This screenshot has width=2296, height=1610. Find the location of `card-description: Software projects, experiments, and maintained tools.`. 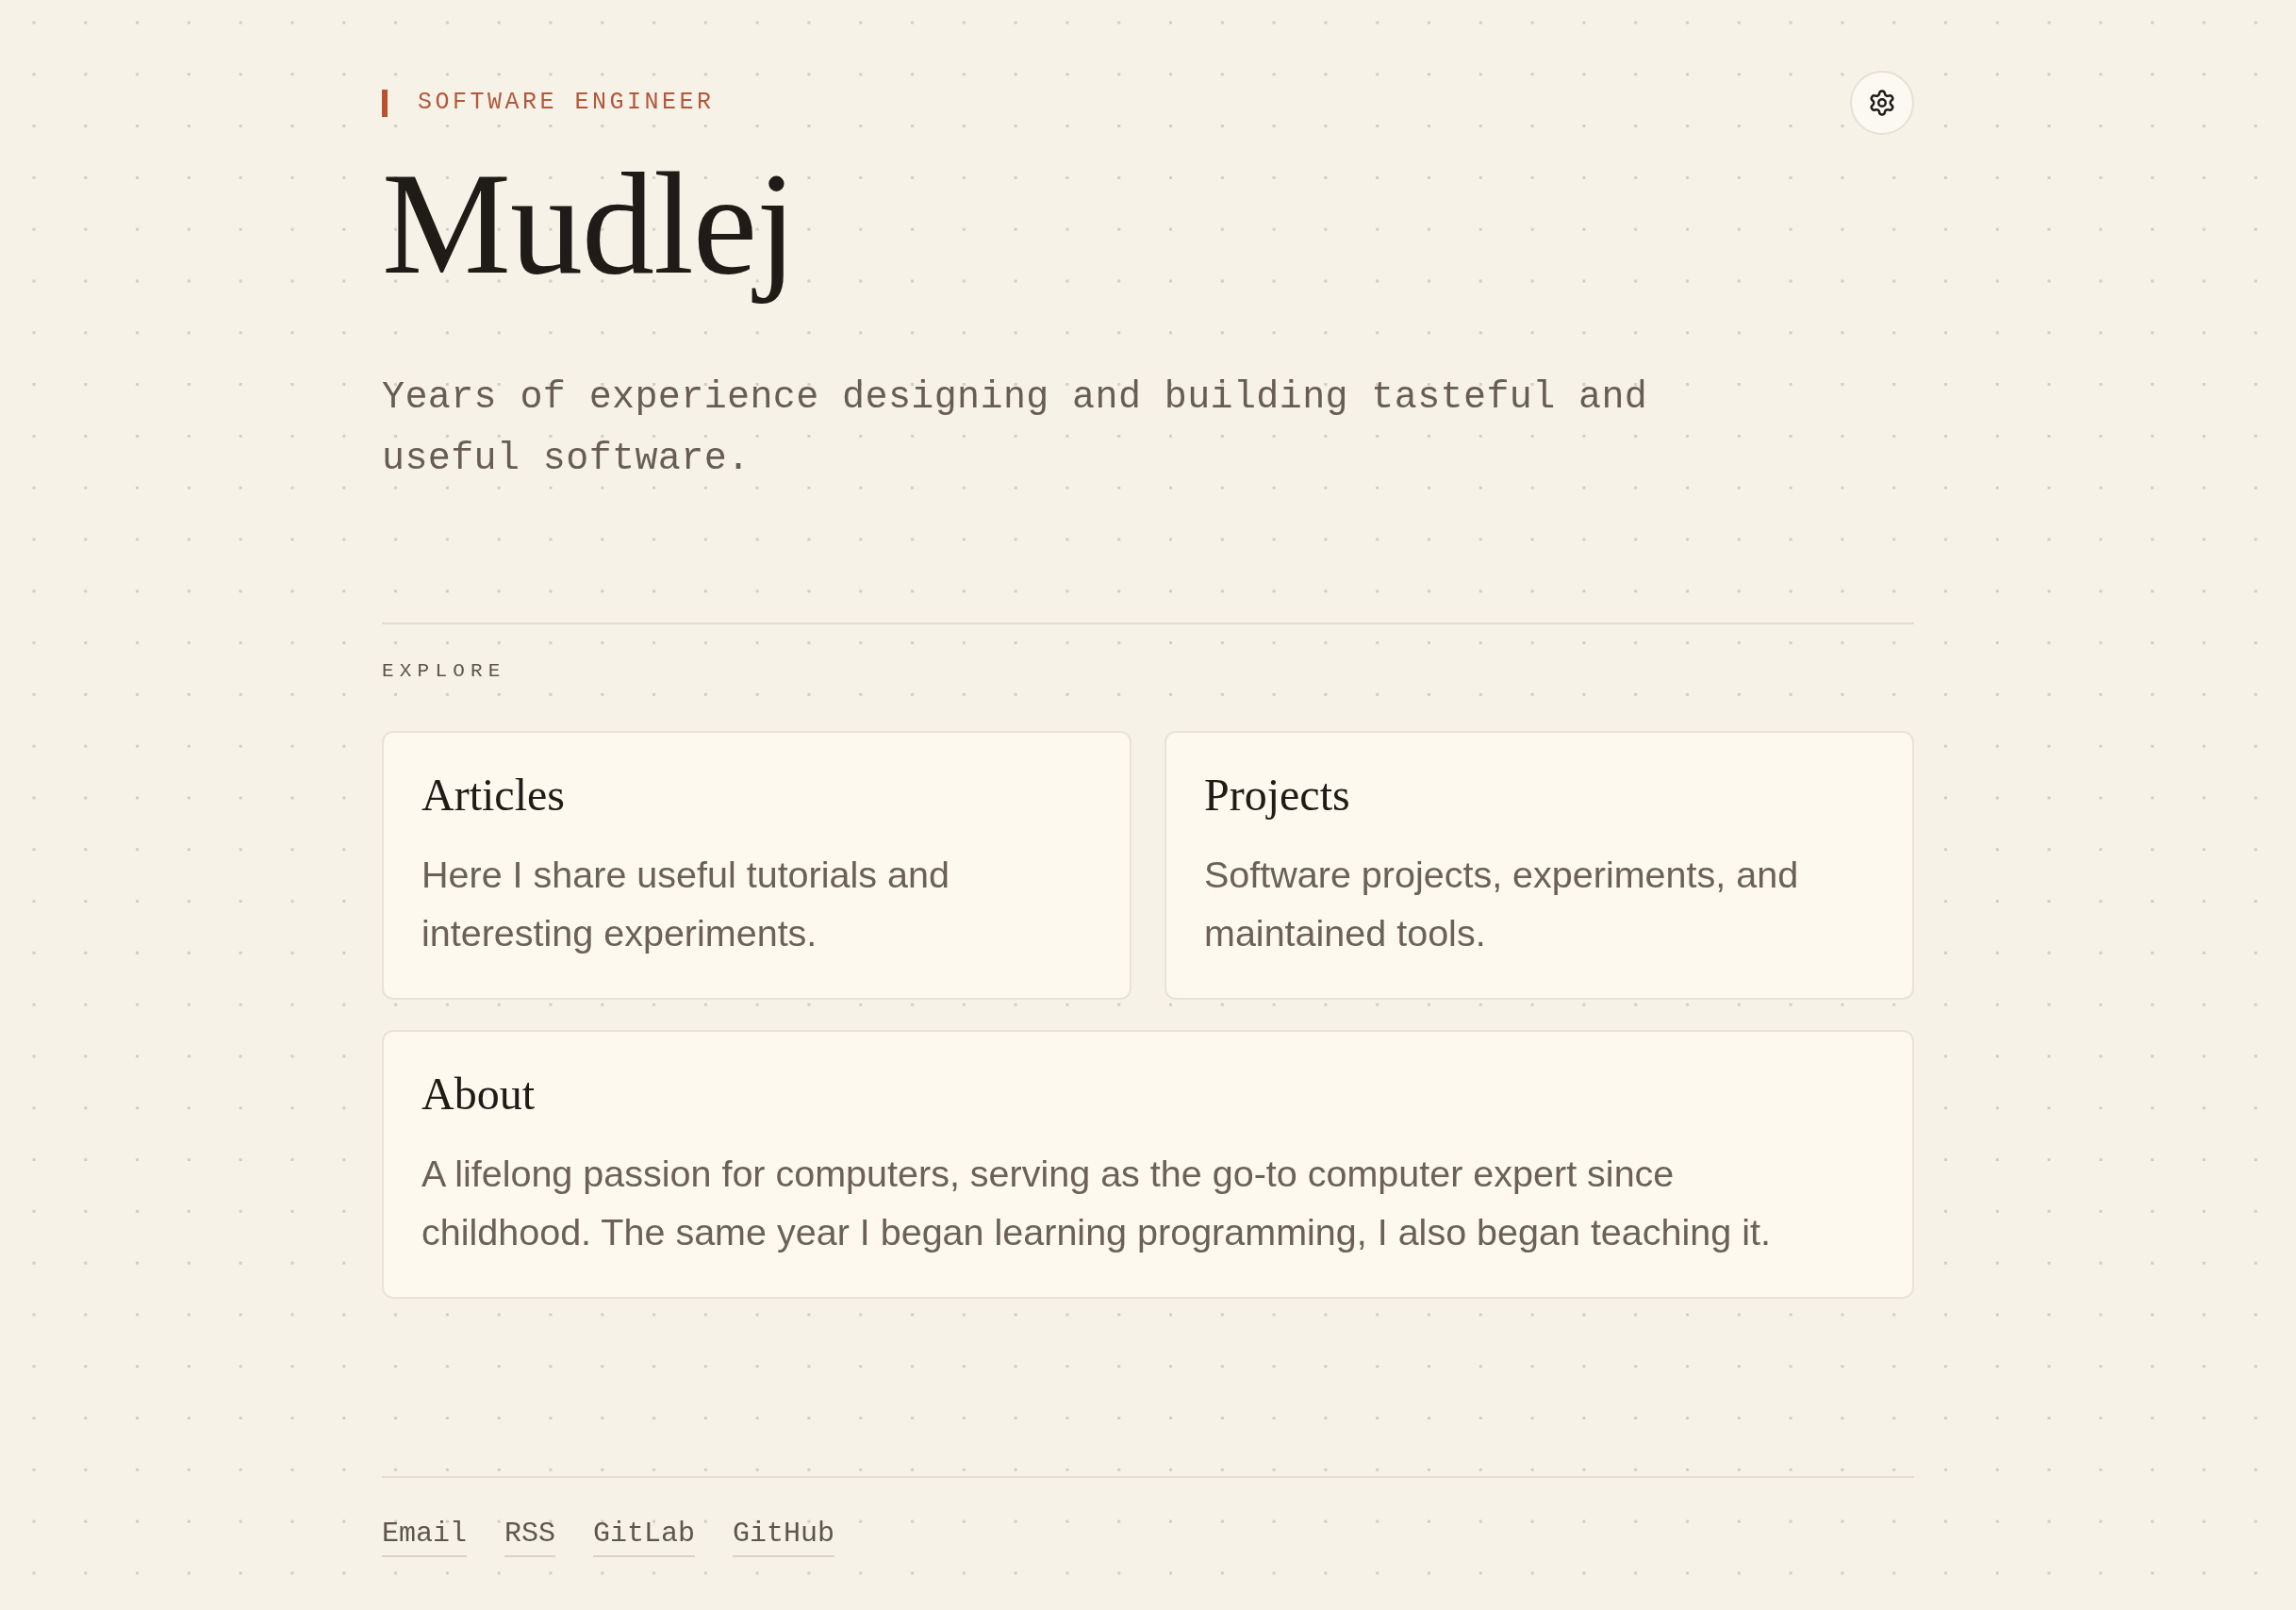

card-description: Software projects, experiments, and maintained tools. is located at coordinates (1502, 903).